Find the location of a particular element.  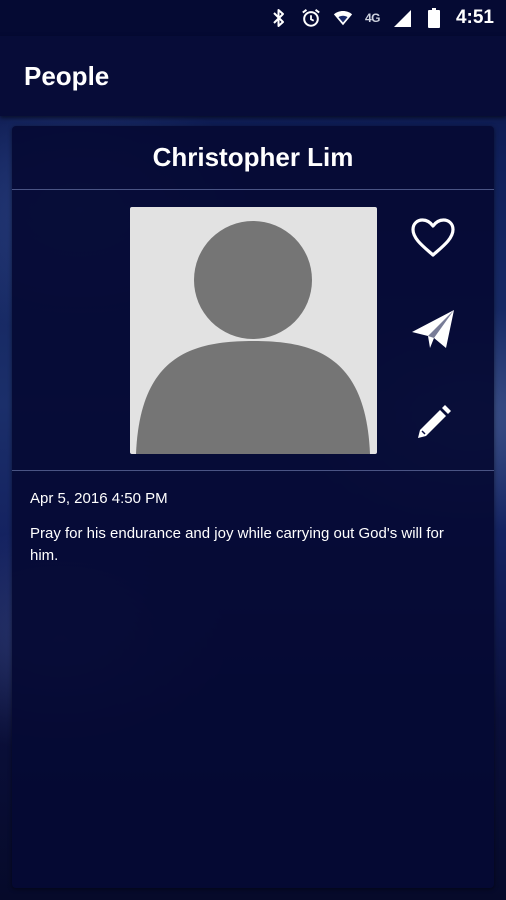

battery-icon is located at coordinates (434, 18).